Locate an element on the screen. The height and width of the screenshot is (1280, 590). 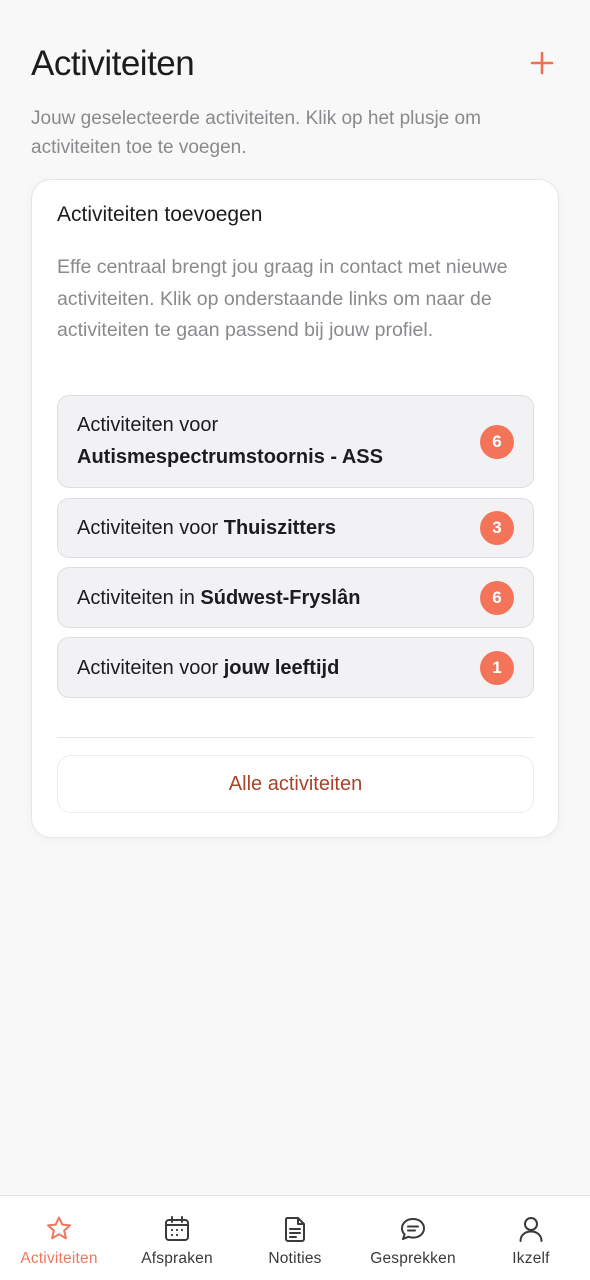
link-label: Activiteiten in Súdwest-Fryslân is located at coordinates (219, 598).